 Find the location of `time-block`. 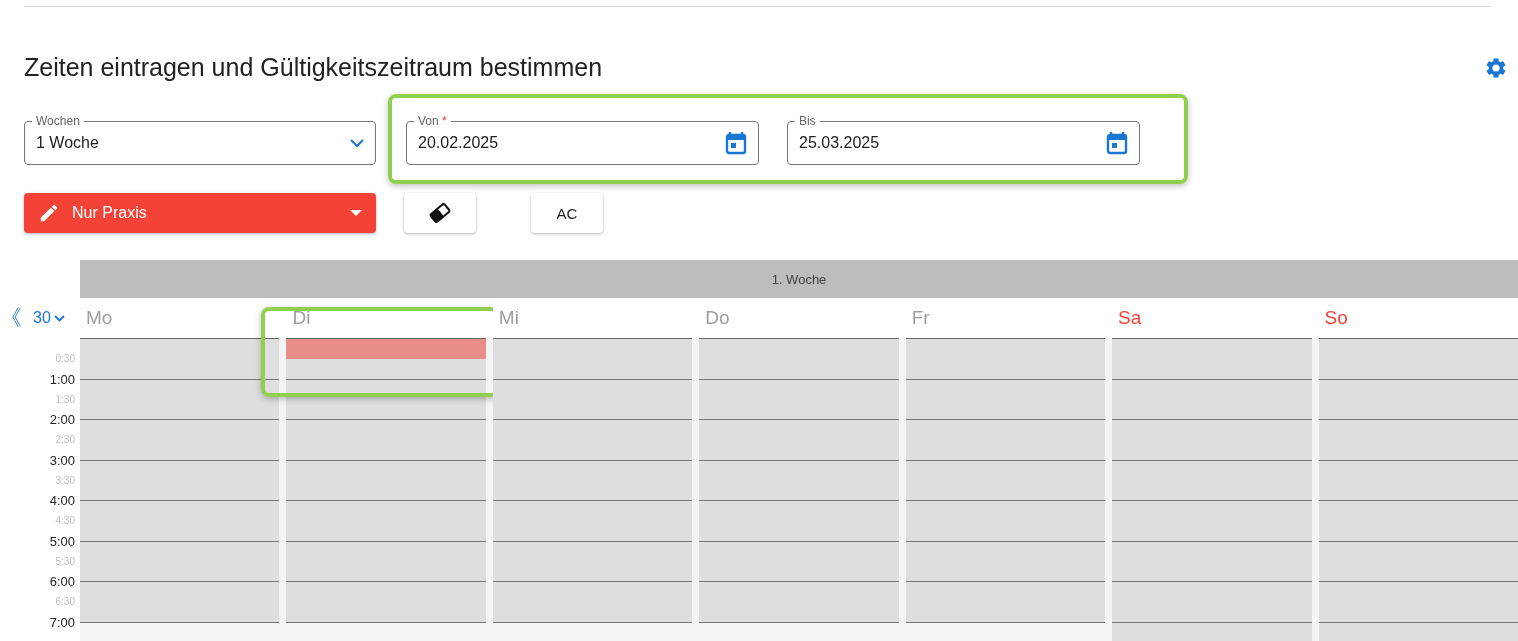

time-block is located at coordinates (386, 349).